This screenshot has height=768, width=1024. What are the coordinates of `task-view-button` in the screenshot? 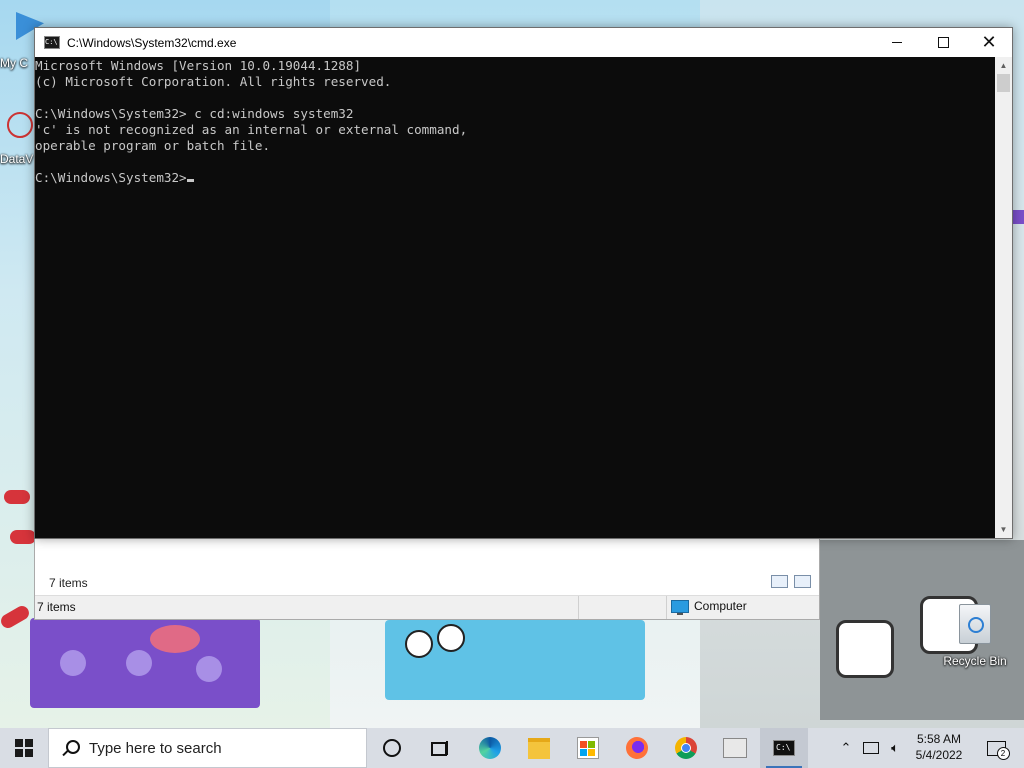 It's located at (440, 748).